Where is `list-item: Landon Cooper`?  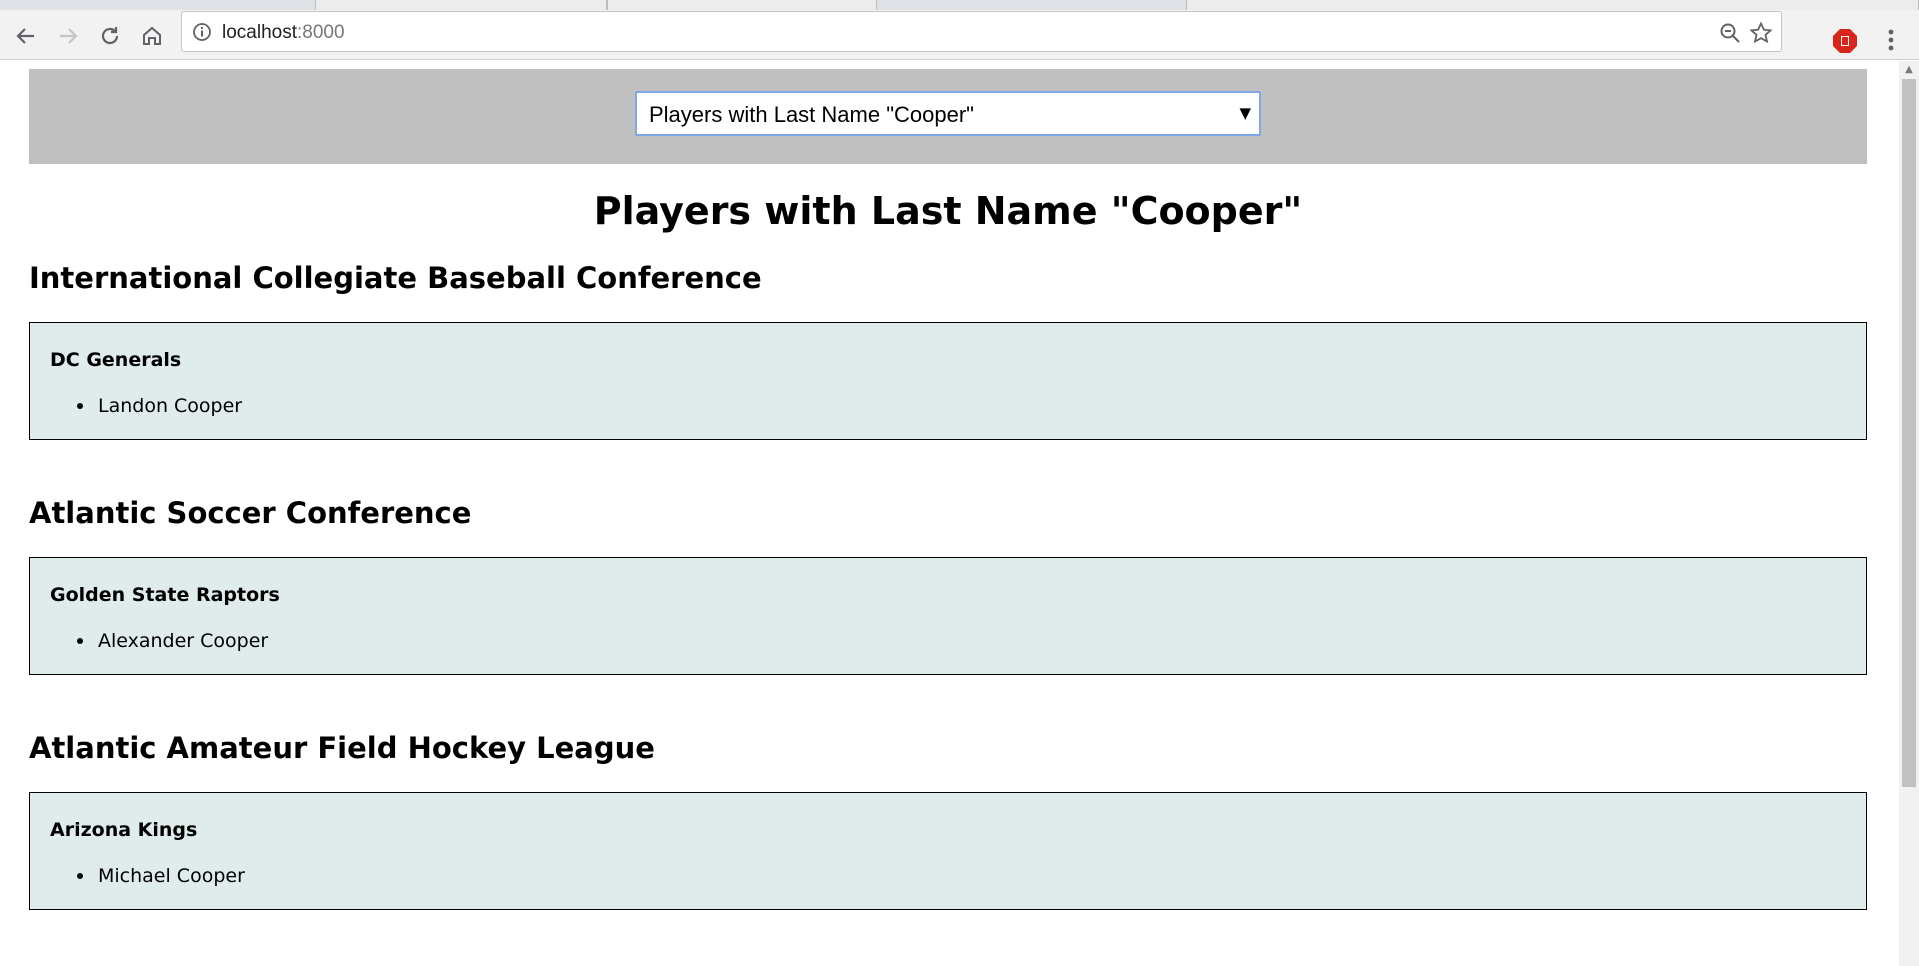
list-item: Landon Cooper is located at coordinates (146, 406).